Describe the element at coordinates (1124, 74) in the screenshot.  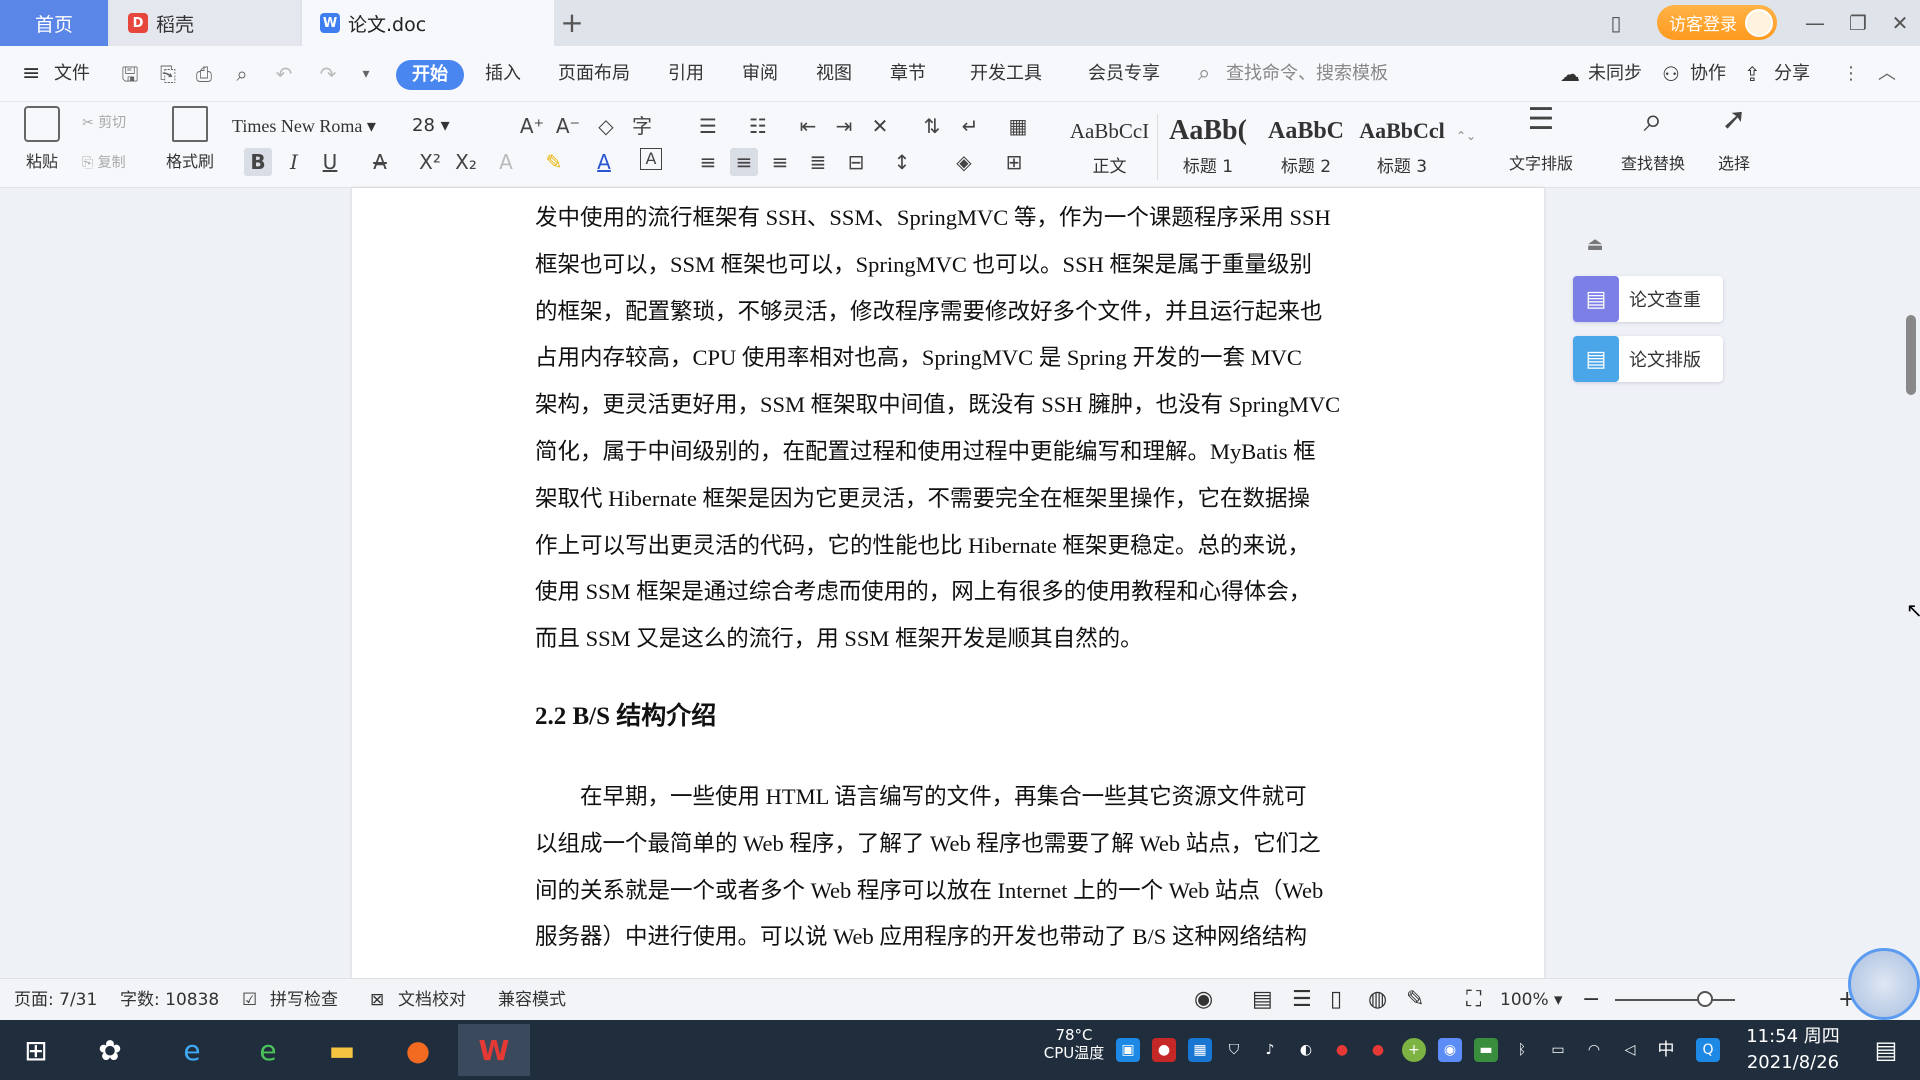
I see `menu-member: 会员专享` at that location.